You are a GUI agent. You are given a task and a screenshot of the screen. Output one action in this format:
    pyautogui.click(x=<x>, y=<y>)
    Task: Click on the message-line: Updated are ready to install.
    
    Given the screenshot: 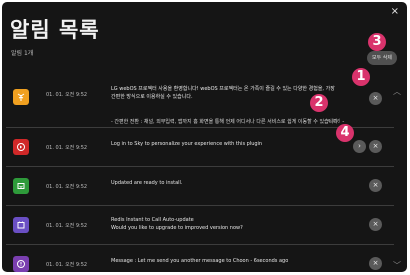 What is the action you would take?
    pyautogui.click(x=147, y=183)
    